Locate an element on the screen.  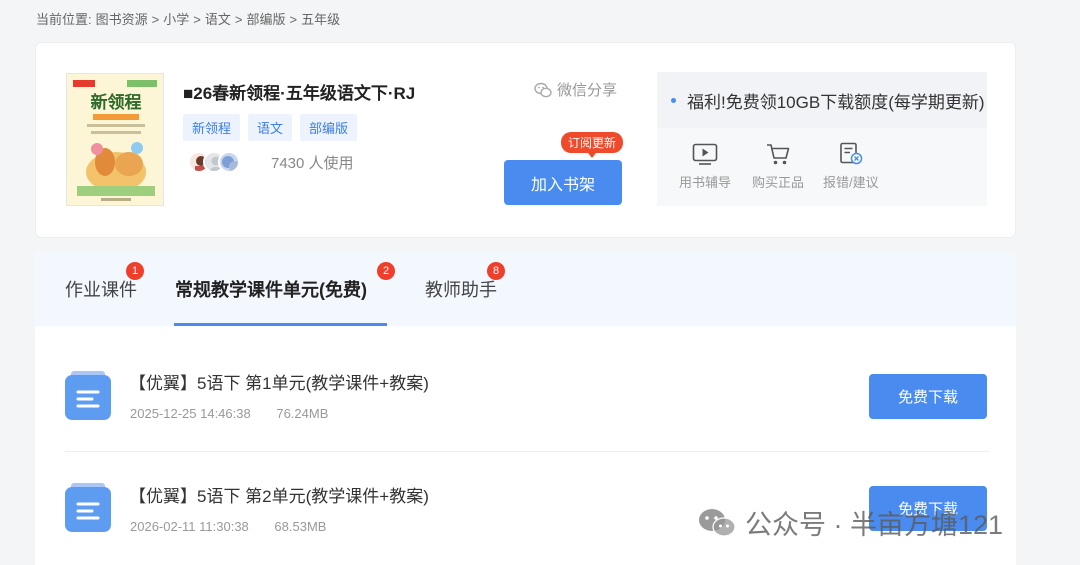
user-avatars: 7430 人使用 is located at coordinates (271, 162).